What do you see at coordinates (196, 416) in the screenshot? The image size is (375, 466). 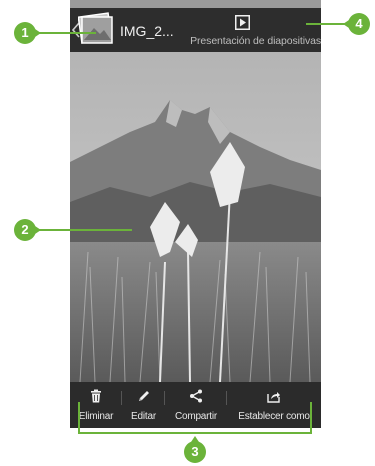 I see `share-label: Compartir` at bounding box center [196, 416].